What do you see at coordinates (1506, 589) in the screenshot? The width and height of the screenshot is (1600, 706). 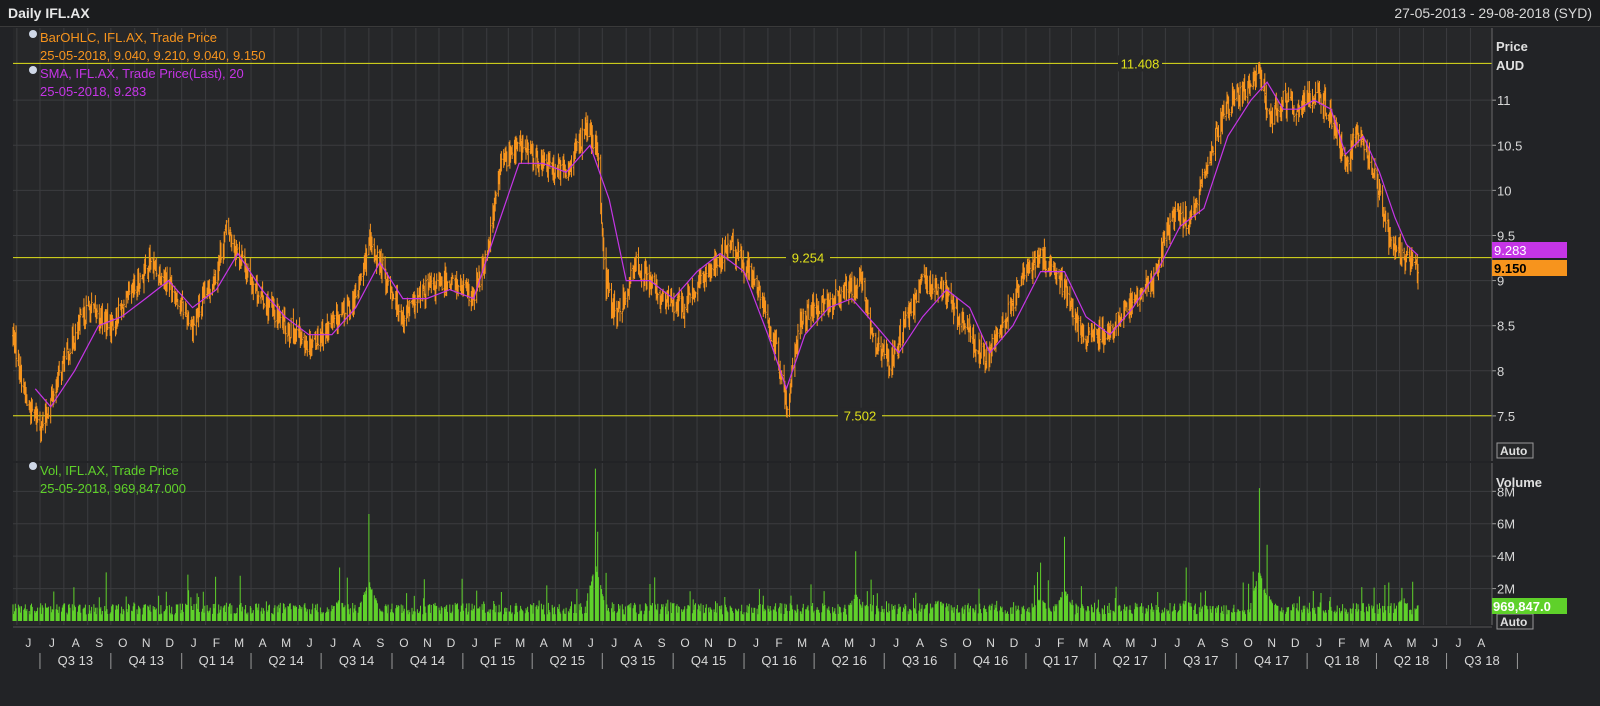 I see `volume-tick-label: 2M` at bounding box center [1506, 589].